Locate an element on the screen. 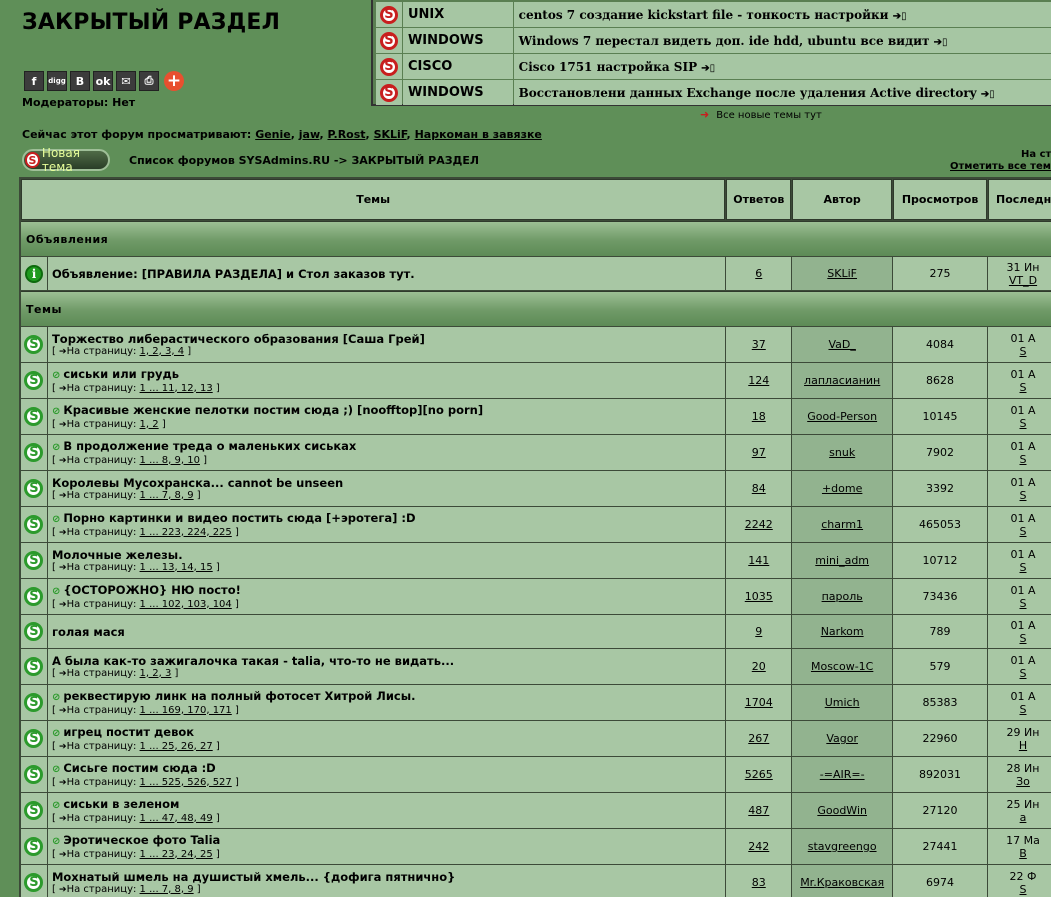 This screenshot has width=1051, height=897. topic-replies: 1704 is located at coordinates (759, 702).